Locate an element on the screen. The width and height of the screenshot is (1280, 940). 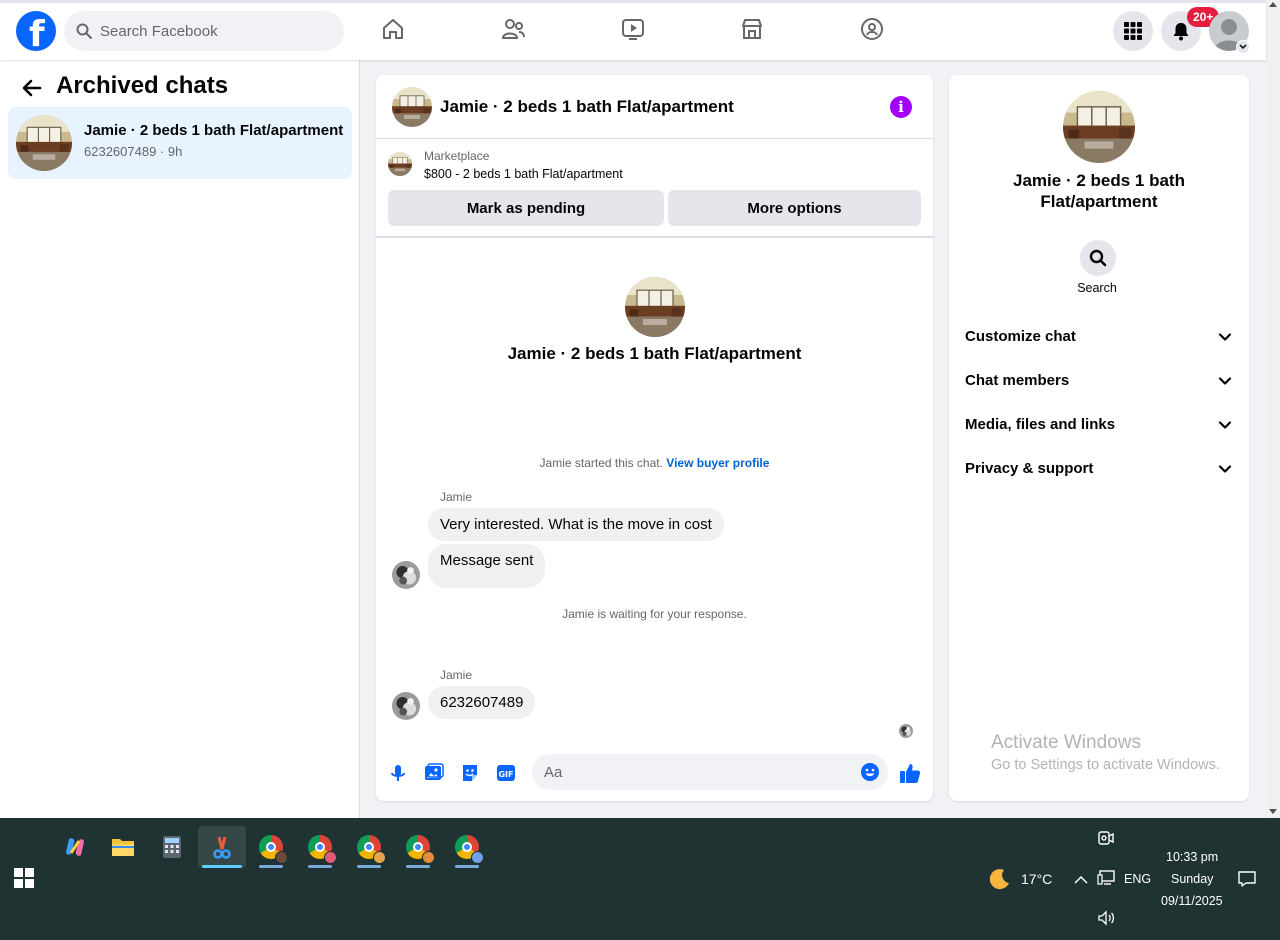
search-box is located at coordinates (204, 31).